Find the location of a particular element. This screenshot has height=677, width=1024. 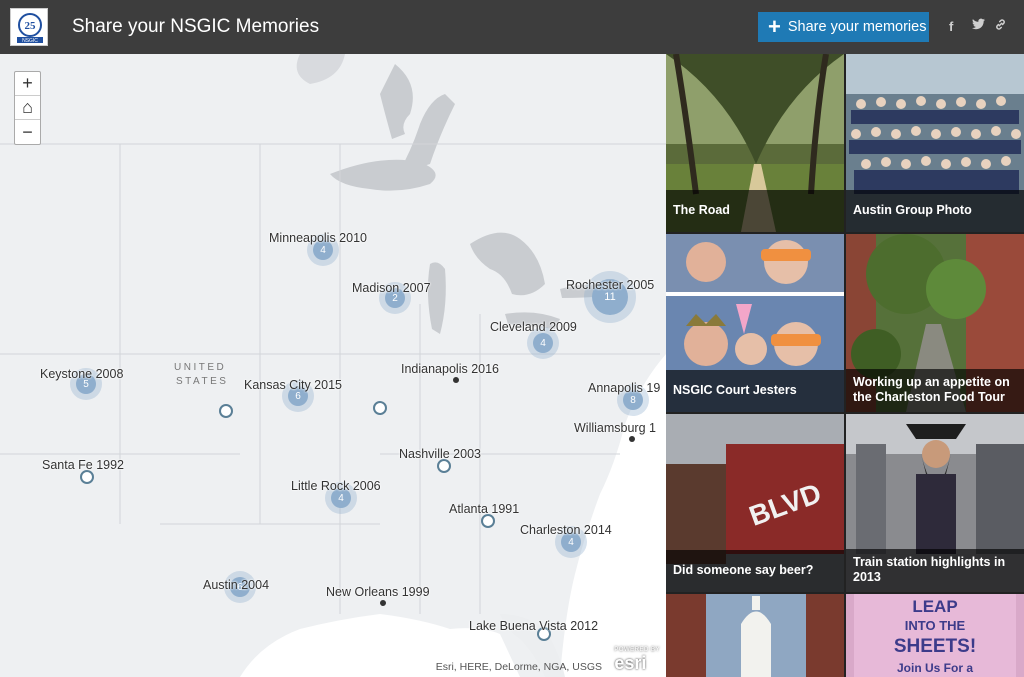

city-label: Kansas City 2015 is located at coordinates (293, 385).